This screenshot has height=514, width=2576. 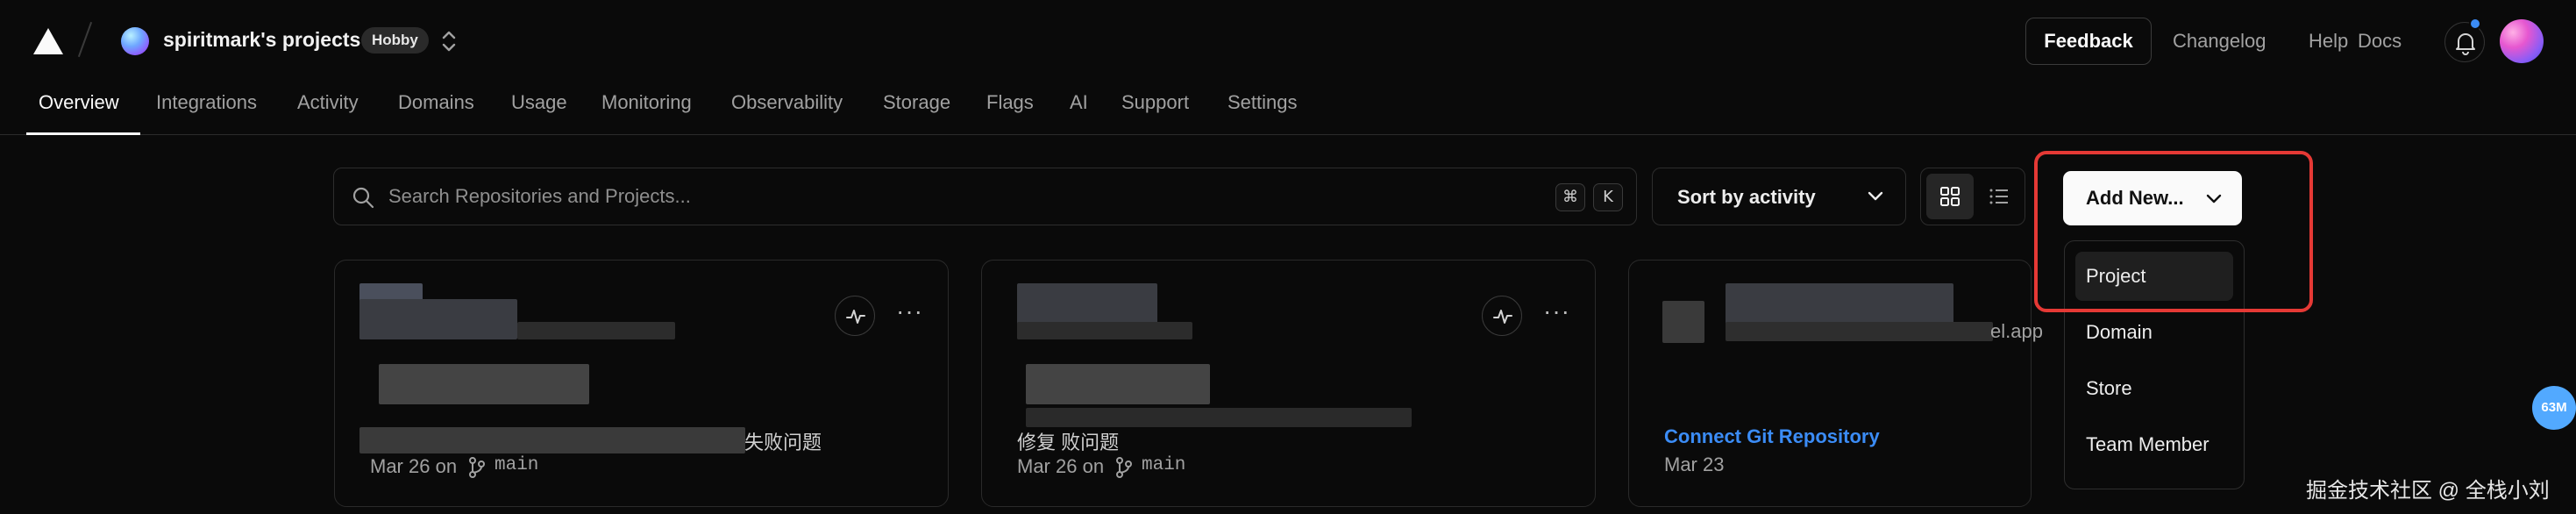 I want to click on list-view-button, so click(x=1999, y=196).